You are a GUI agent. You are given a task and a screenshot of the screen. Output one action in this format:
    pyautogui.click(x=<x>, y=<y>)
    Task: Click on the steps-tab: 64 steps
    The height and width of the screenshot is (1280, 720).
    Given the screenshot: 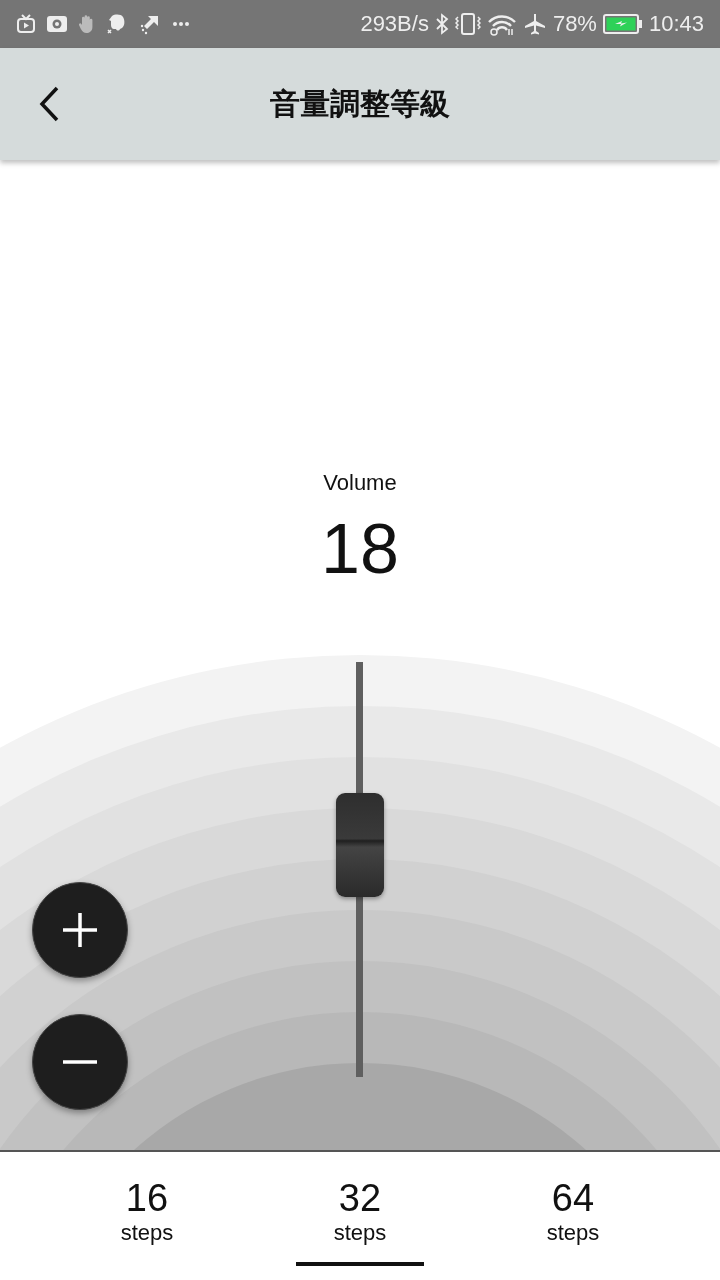 What is the action you would take?
    pyautogui.click(x=573, y=1209)
    